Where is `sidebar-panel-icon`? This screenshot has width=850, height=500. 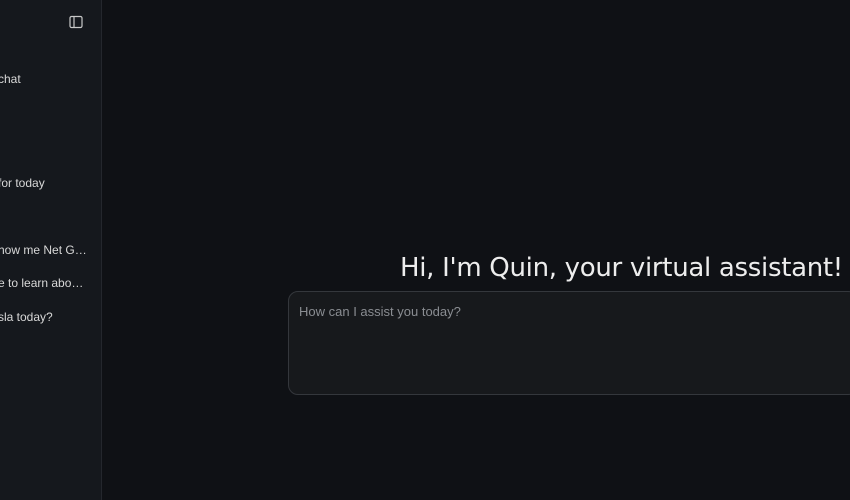 sidebar-panel-icon is located at coordinates (76, 22).